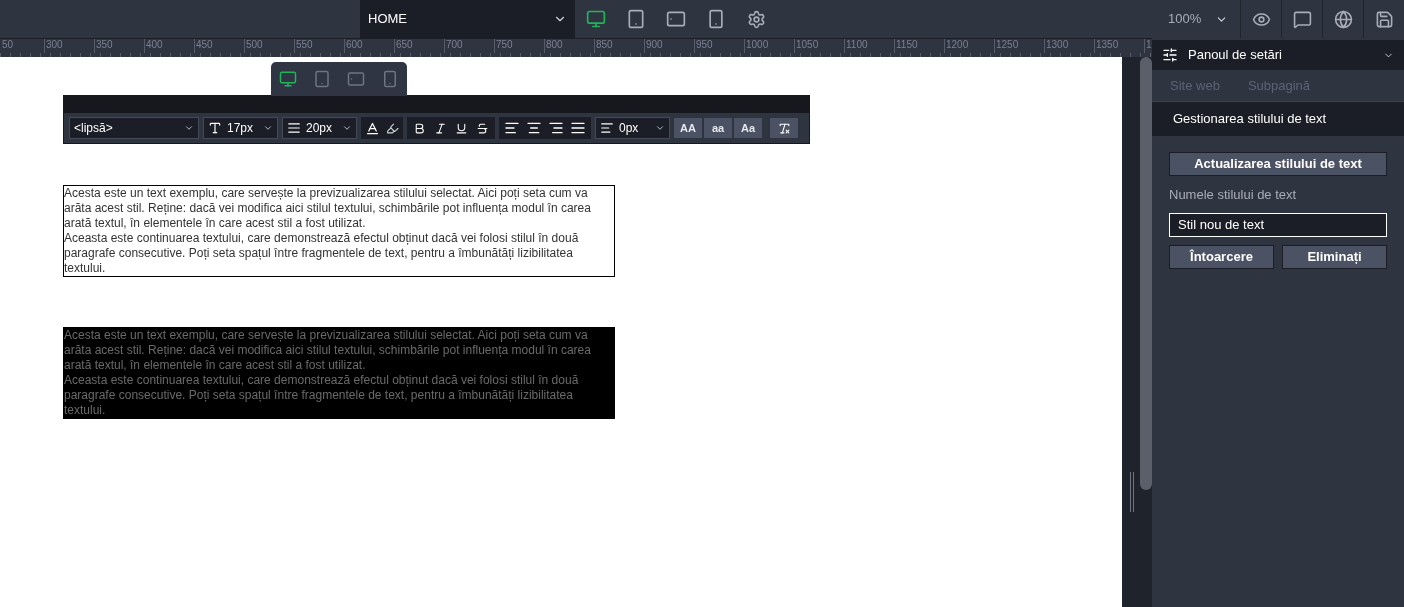 Image resolution: width=1404 pixels, height=607 pixels. Describe the element at coordinates (1107, 44) in the screenshot. I see `ruler-label: 1350` at that location.